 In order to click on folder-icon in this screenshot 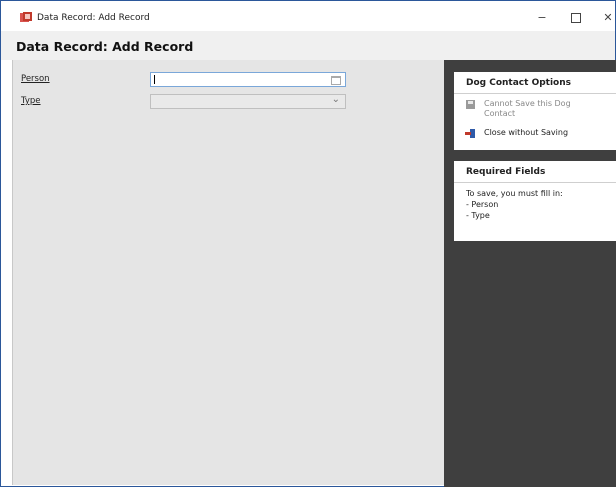, I will do `click(336, 80)`.